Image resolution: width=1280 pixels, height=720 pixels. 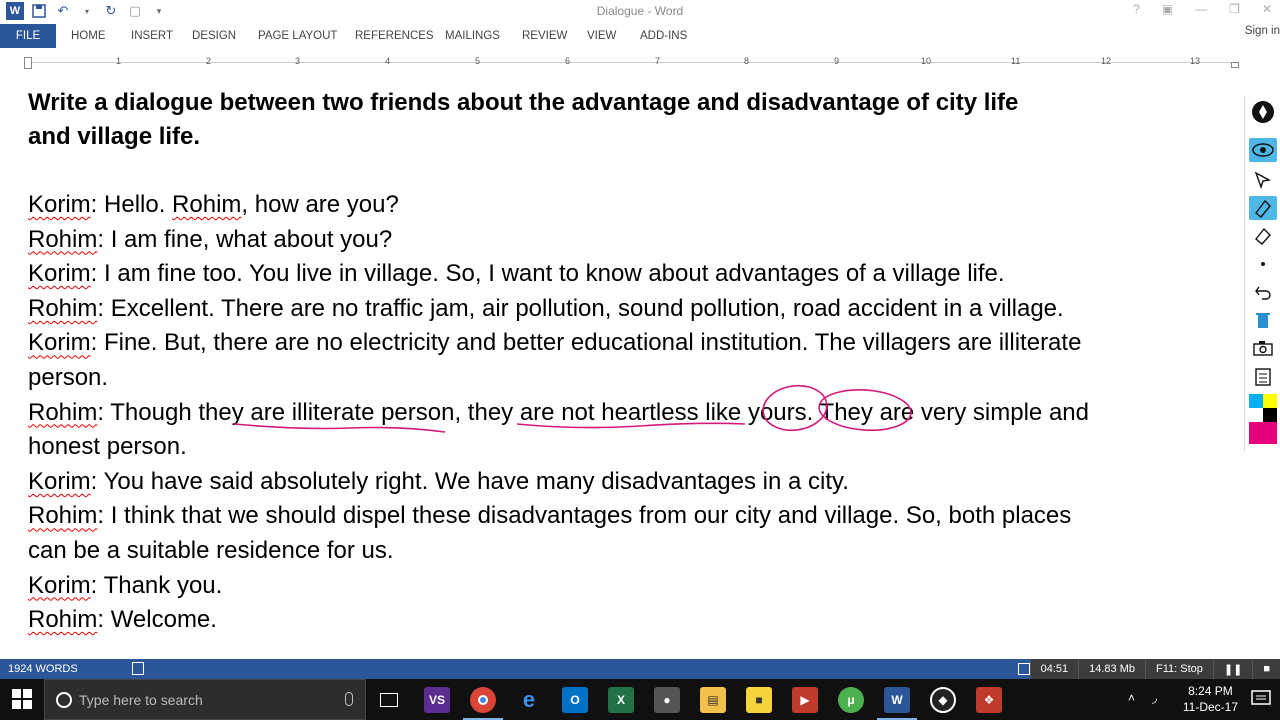 What do you see at coordinates (1263, 236) in the screenshot?
I see `eraser-icon` at bounding box center [1263, 236].